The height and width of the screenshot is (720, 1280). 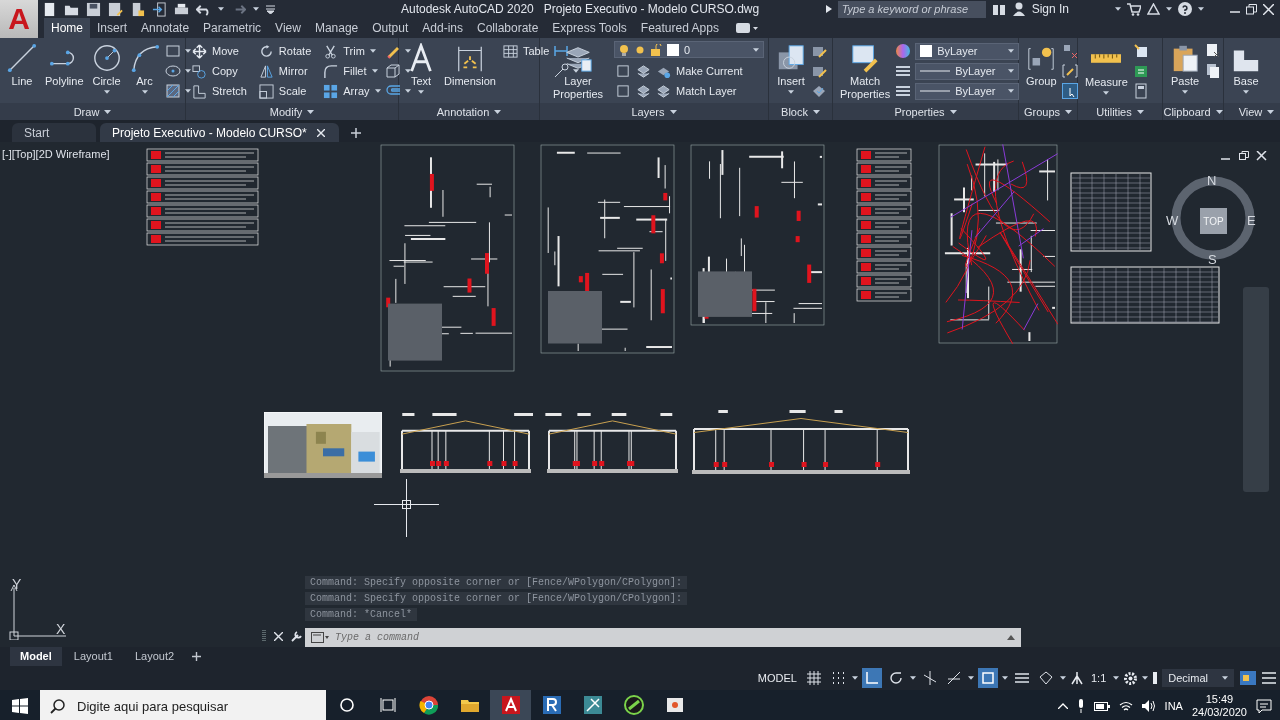 What do you see at coordinates (320, 637) in the screenshot?
I see `command-prompt-icon` at bounding box center [320, 637].